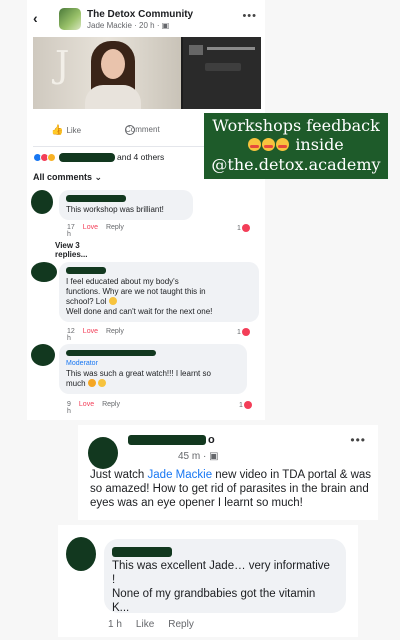 This screenshot has height=640, width=400. I want to click on side-button, so click(223, 67).